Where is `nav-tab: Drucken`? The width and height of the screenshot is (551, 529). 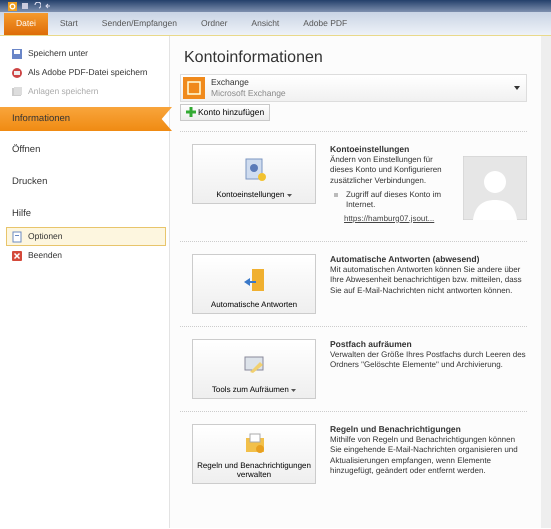 nav-tab: Drucken is located at coordinates (84, 182).